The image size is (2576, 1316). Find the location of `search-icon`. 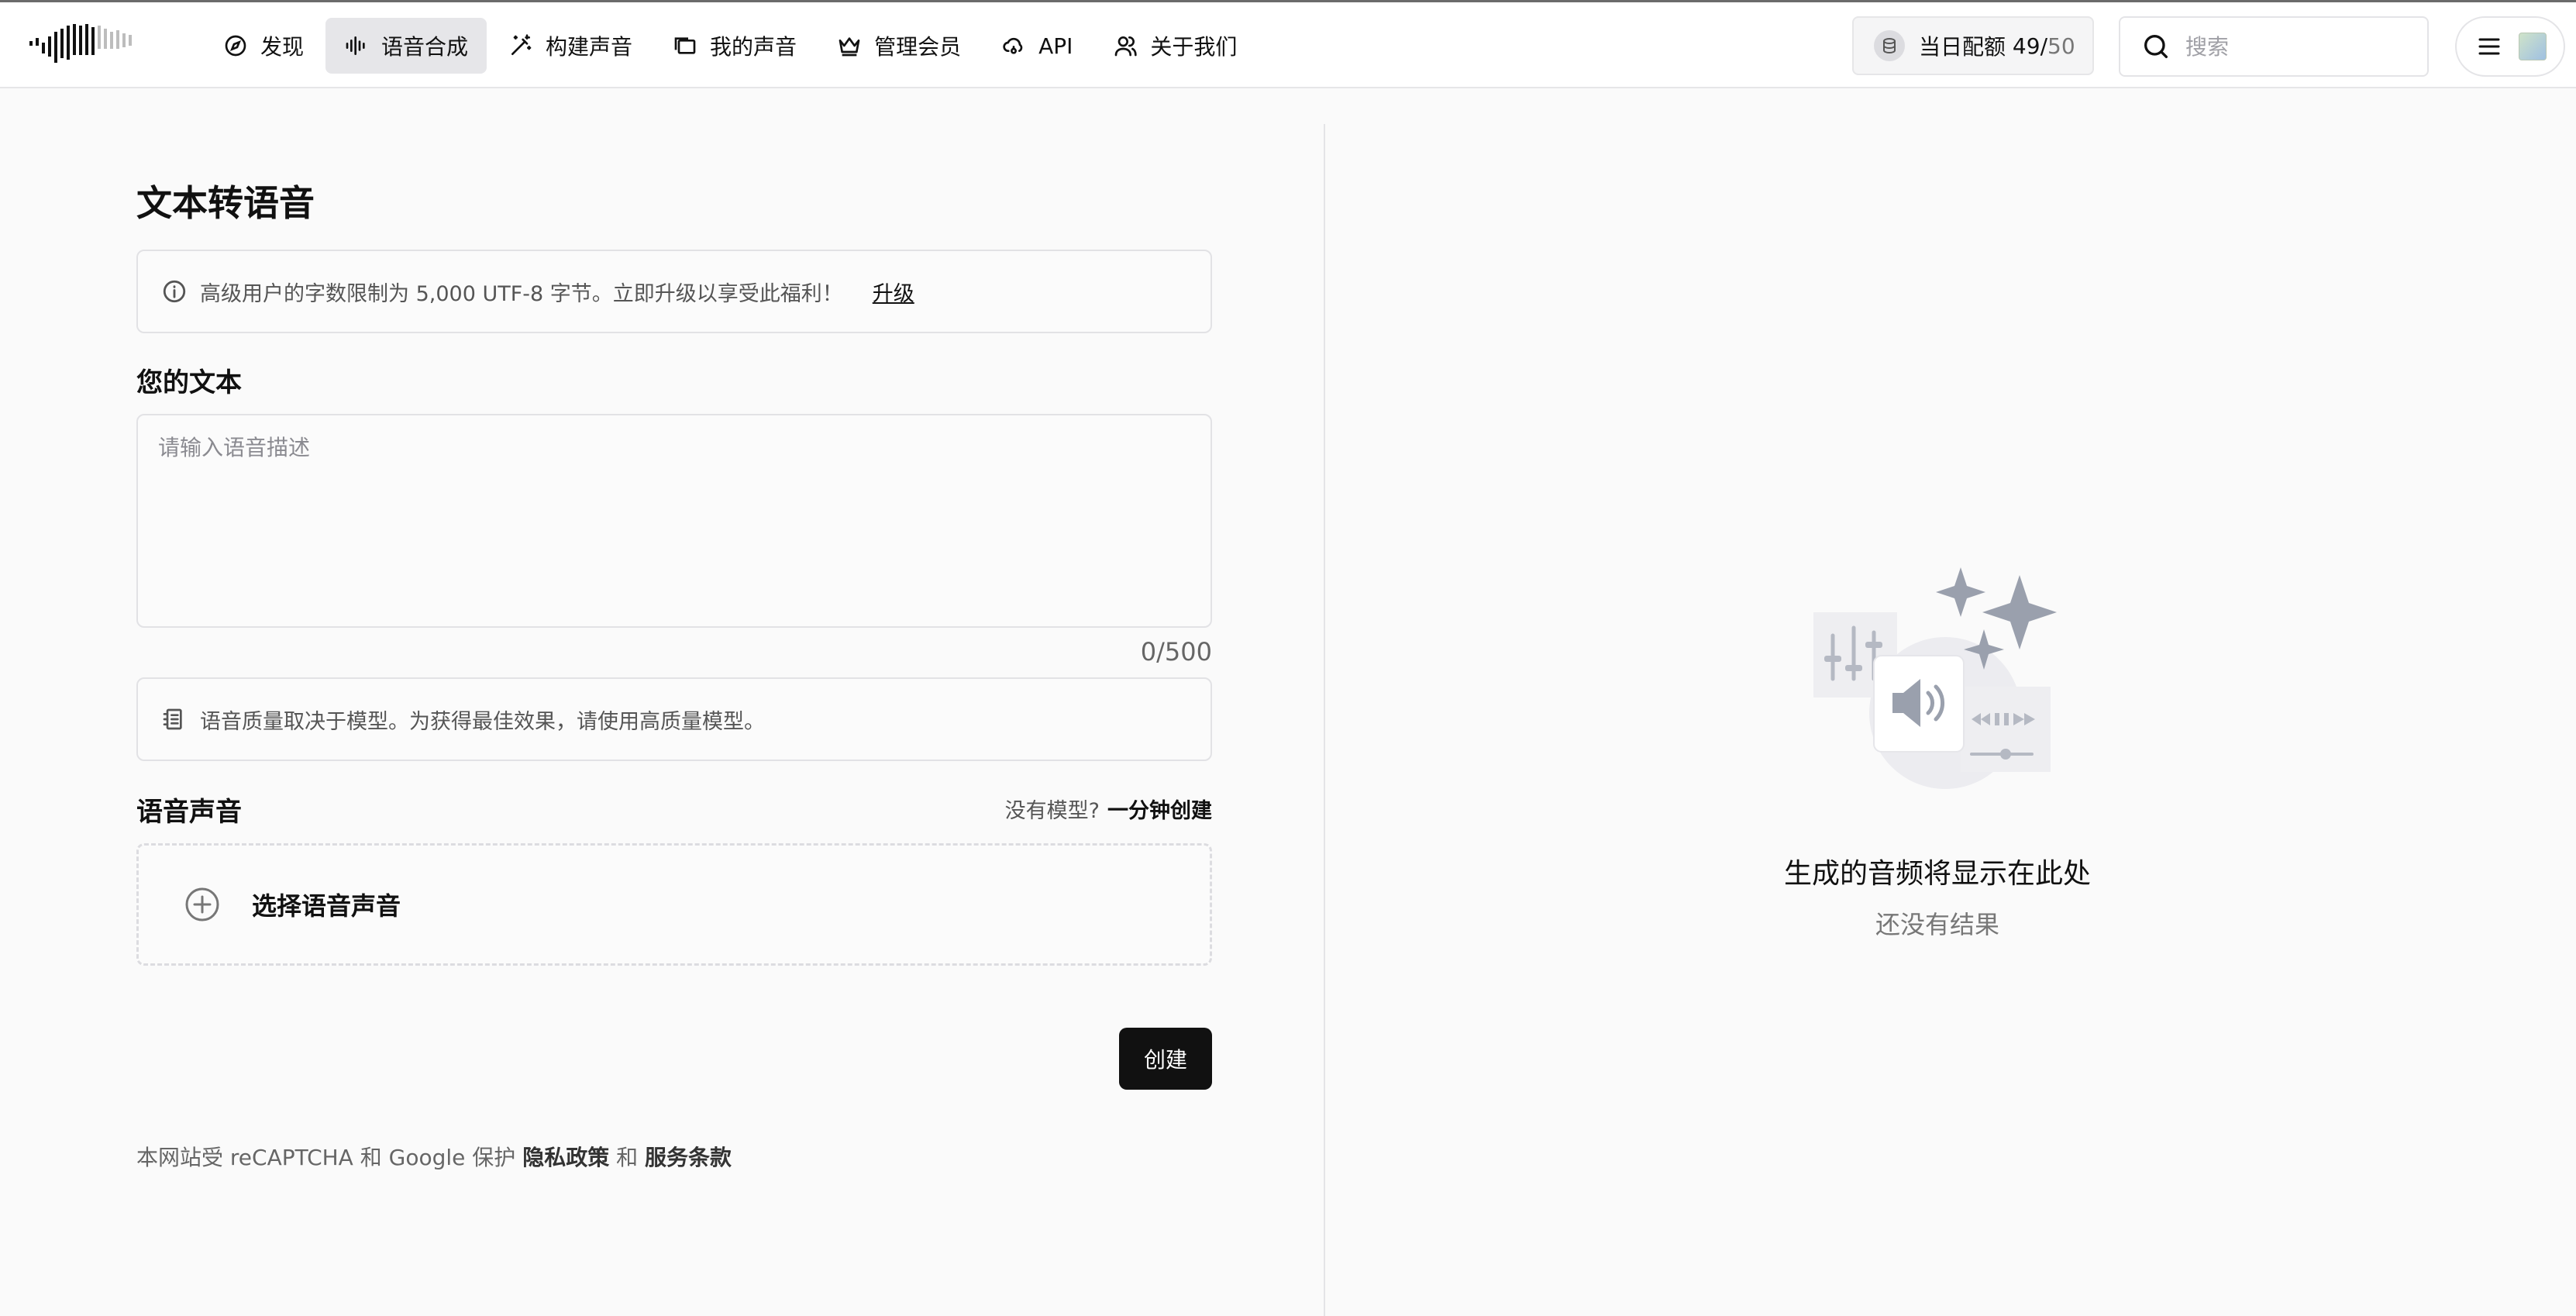

search-icon is located at coordinates (2156, 47).